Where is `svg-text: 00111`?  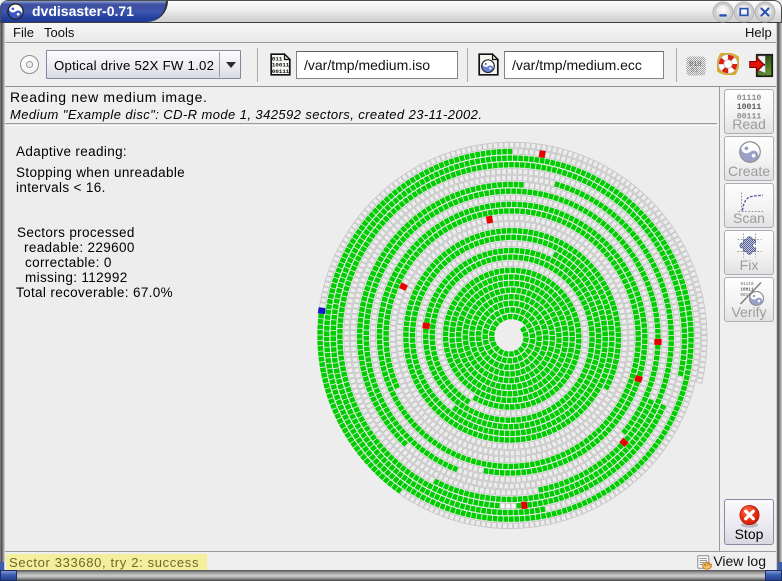
svg-text: 00111 is located at coordinates (281, 71).